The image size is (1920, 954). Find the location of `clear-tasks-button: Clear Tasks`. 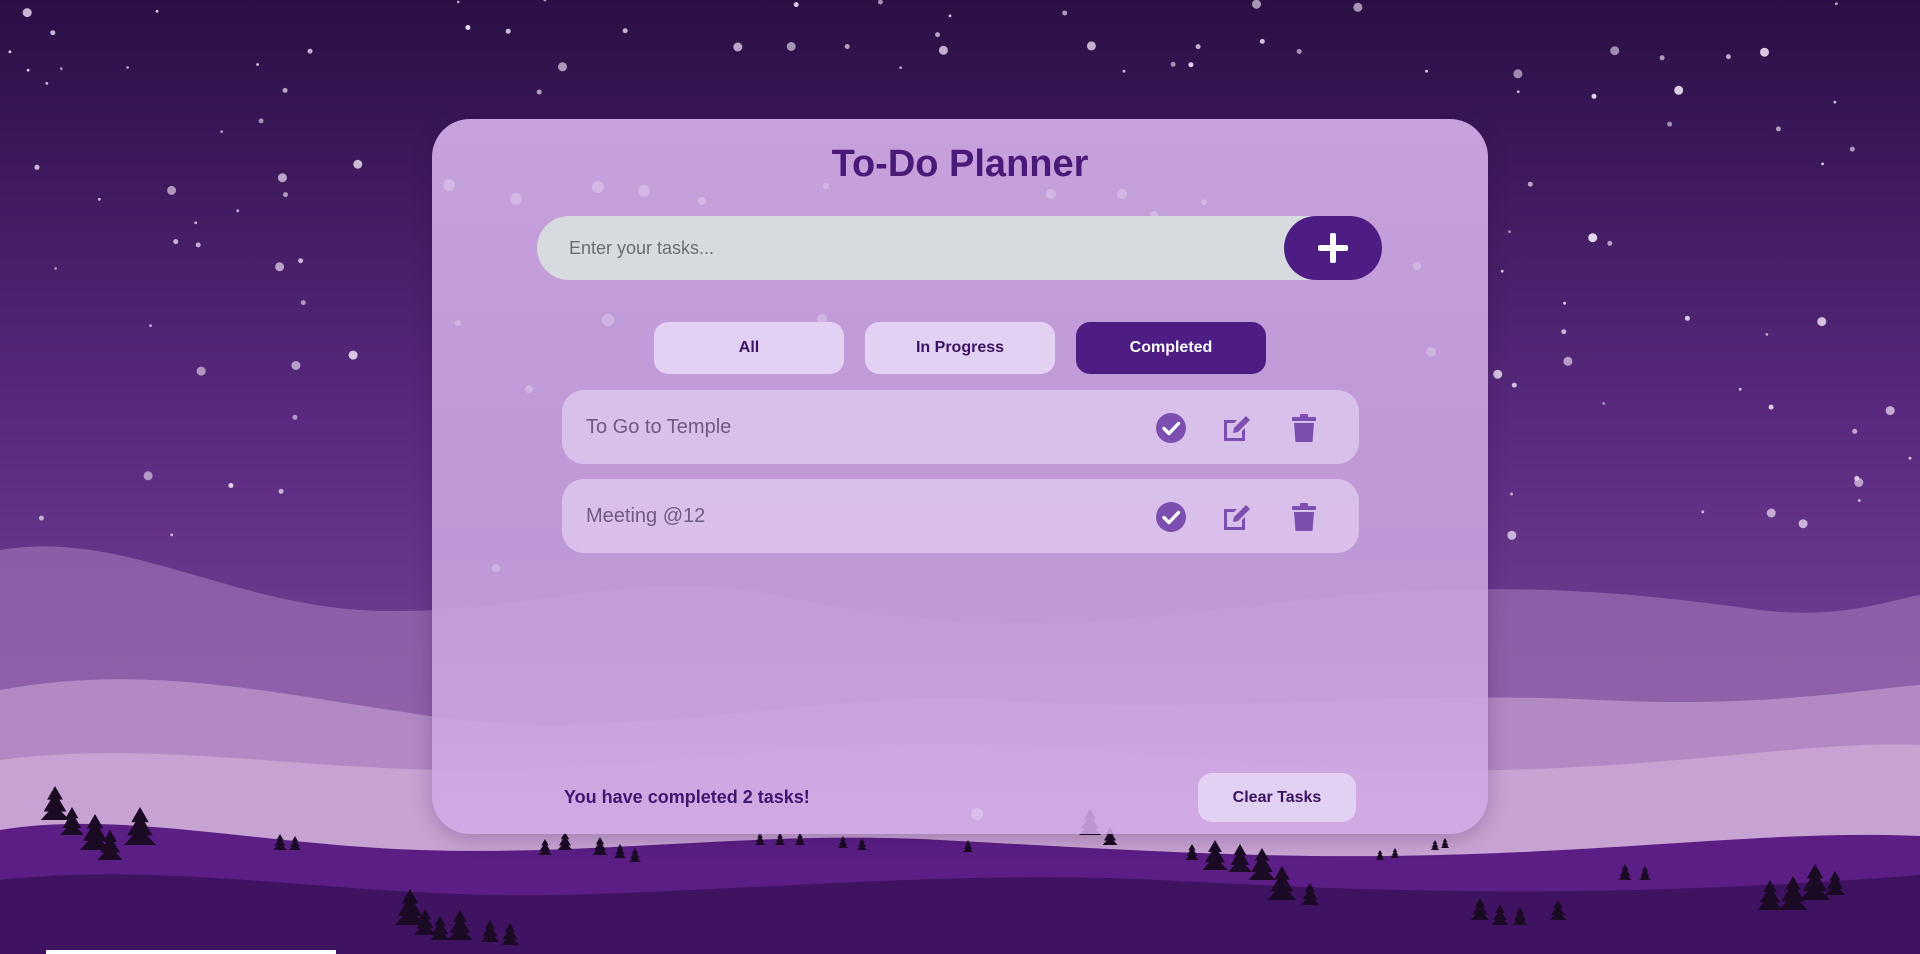

clear-tasks-button: Clear Tasks is located at coordinates (1277, 797).